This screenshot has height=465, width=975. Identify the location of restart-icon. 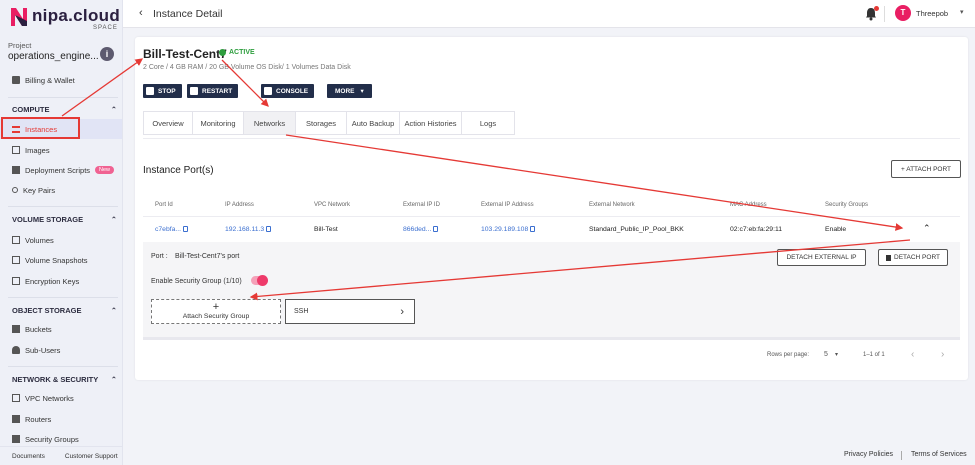
(194, 91).